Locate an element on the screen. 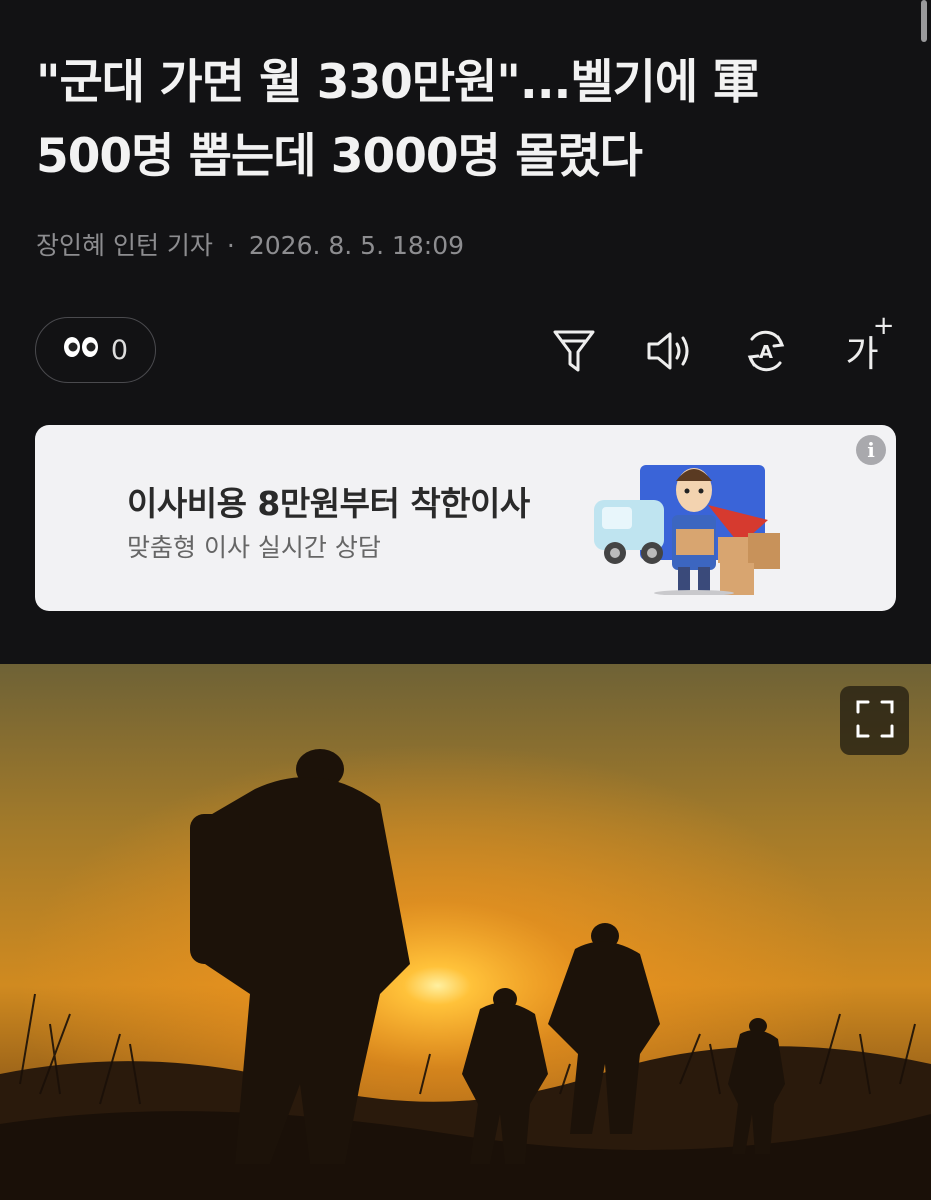  listen-button is located at coordinates (670, 351).